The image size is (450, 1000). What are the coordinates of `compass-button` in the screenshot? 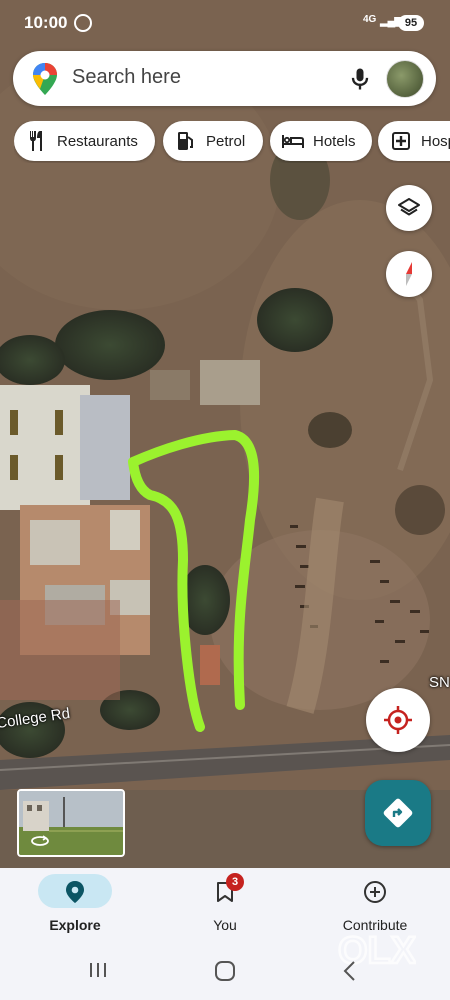 It's located at (409, 274).